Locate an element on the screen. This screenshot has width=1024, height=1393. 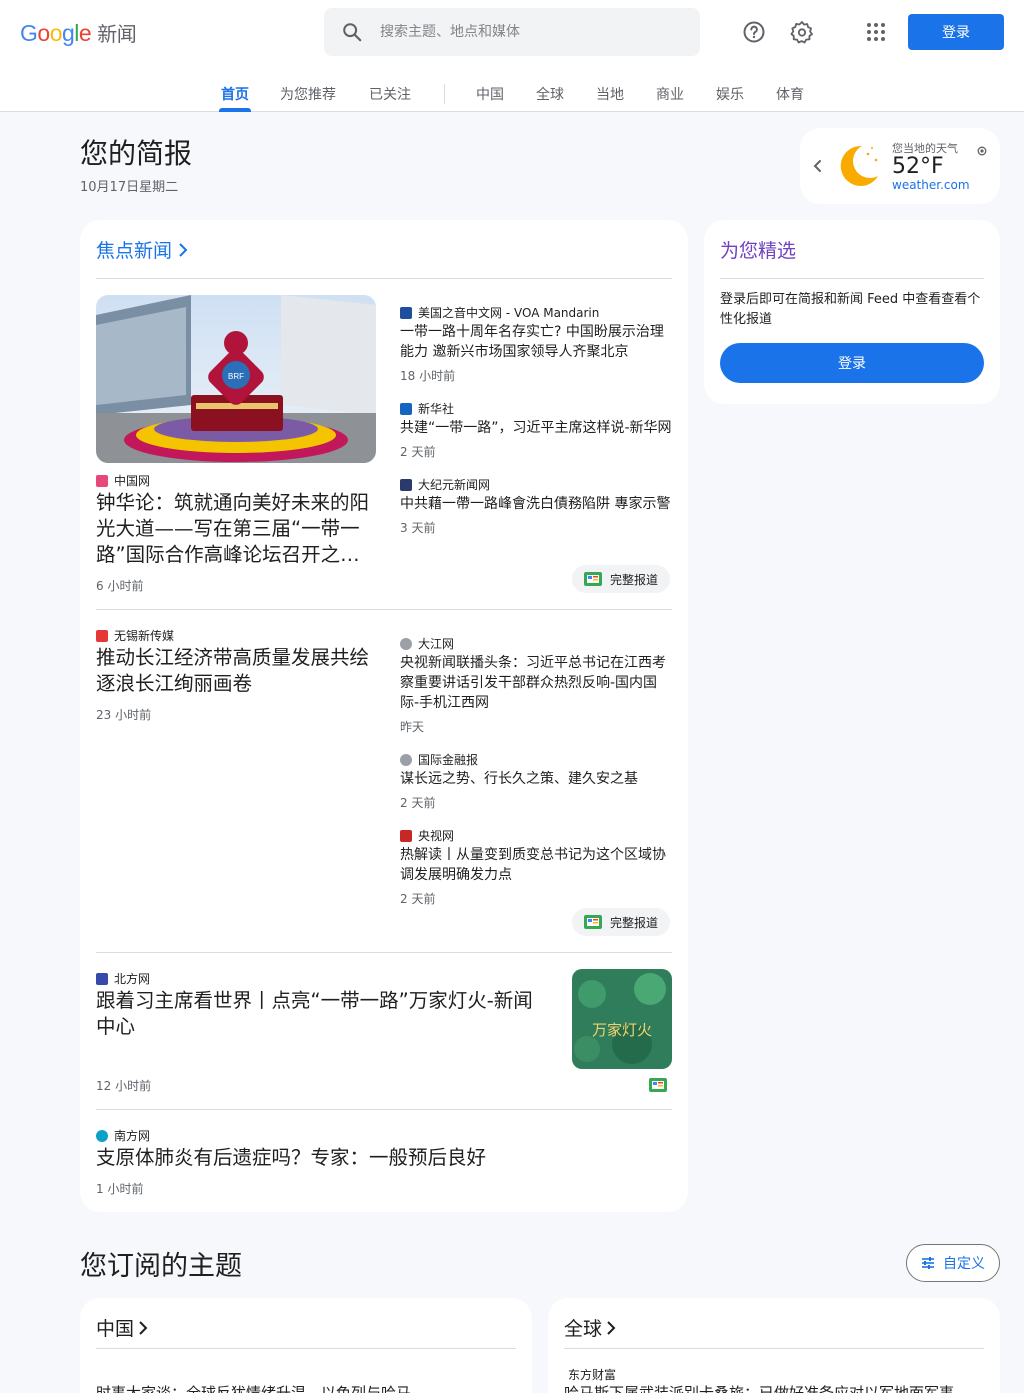
topic-card-china: 中国 时事大家谈：全球反犹情绪升温，以色列与哈马 is located at coordinates (306, 1345).